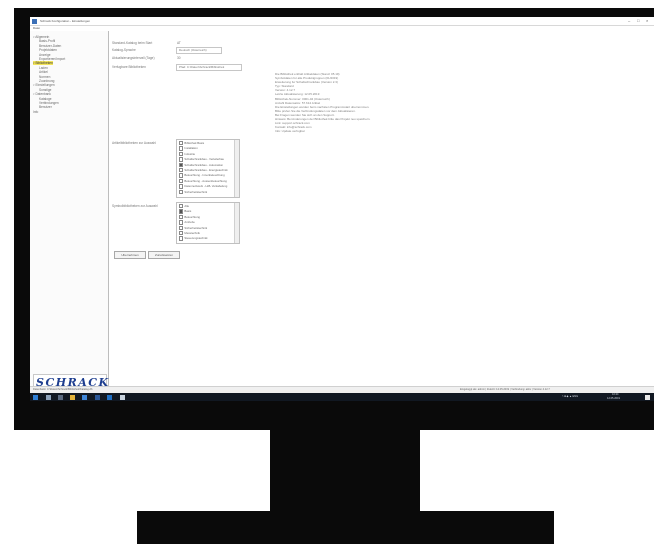 The image size is (659, 544). I want to click on library-path-label: Verfugbare Bibliotheken, so click(129, 67).